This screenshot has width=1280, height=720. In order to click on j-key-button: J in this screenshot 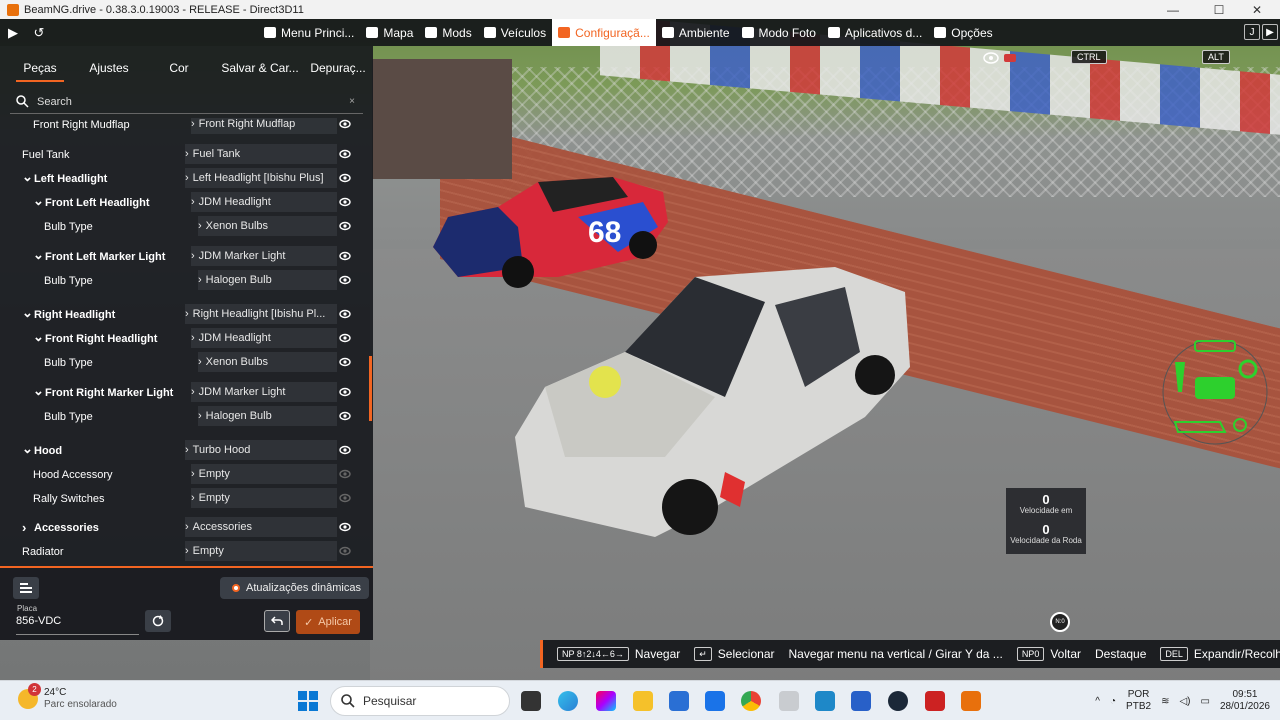, I will do `click(1252, 32)`.